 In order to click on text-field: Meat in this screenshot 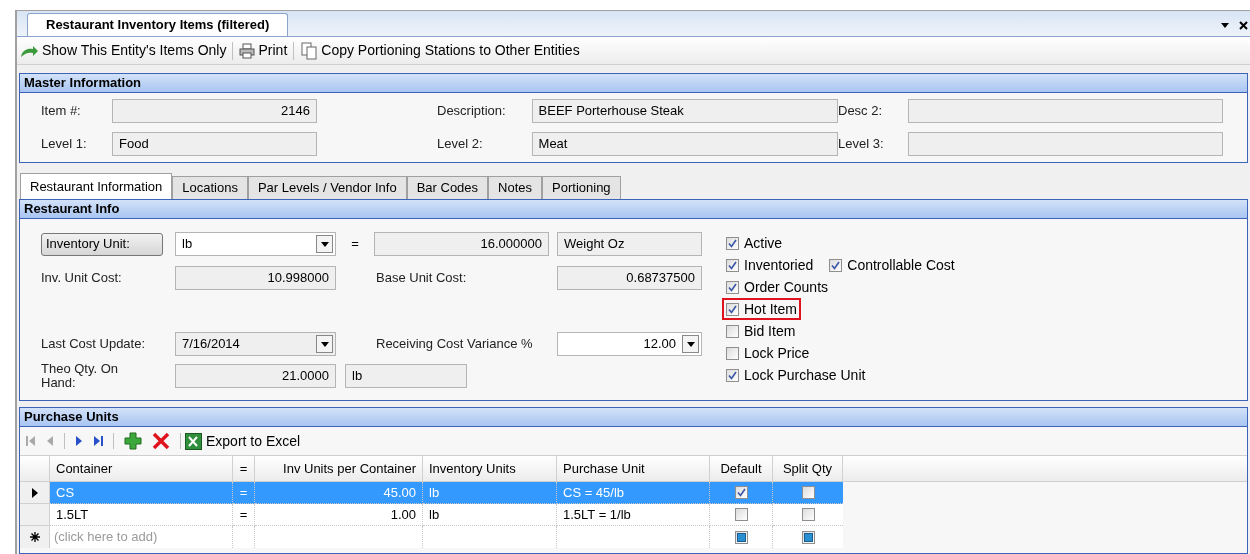, I will do `click(684, 144)`.